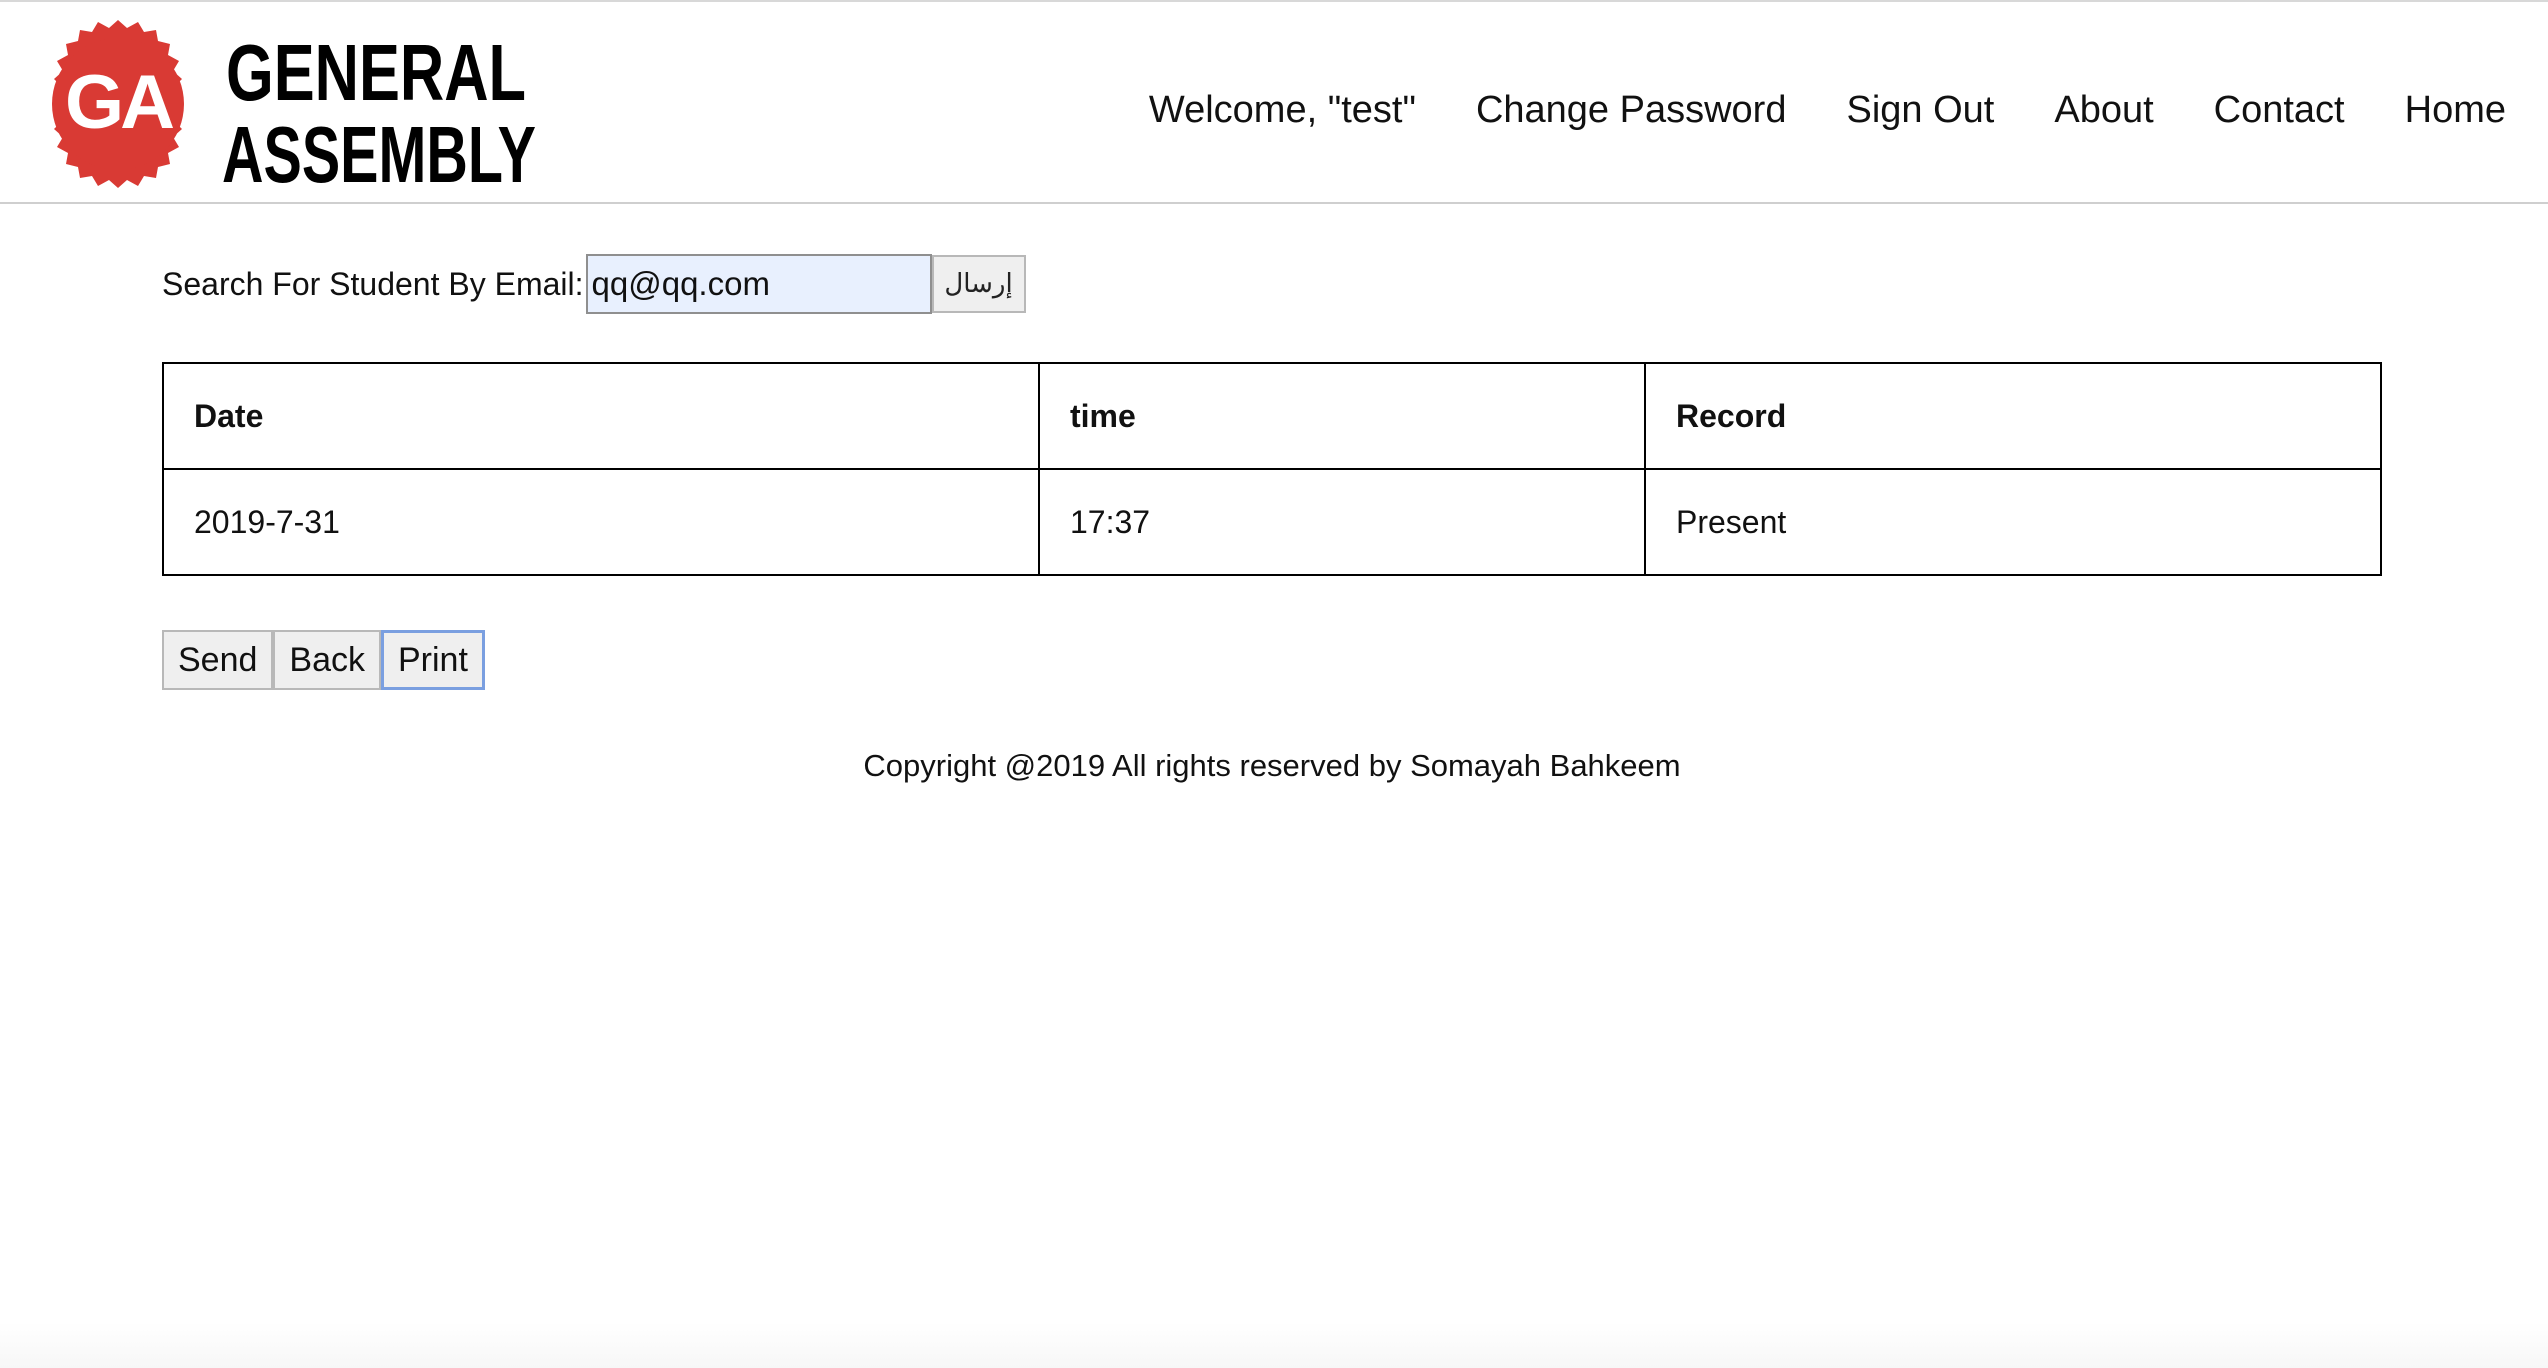 The width and height of the screenshot is (2548, 1368). I want to click on ga-logo-icon: GA GENERAL ASSEMBLY, so click(294, 105).